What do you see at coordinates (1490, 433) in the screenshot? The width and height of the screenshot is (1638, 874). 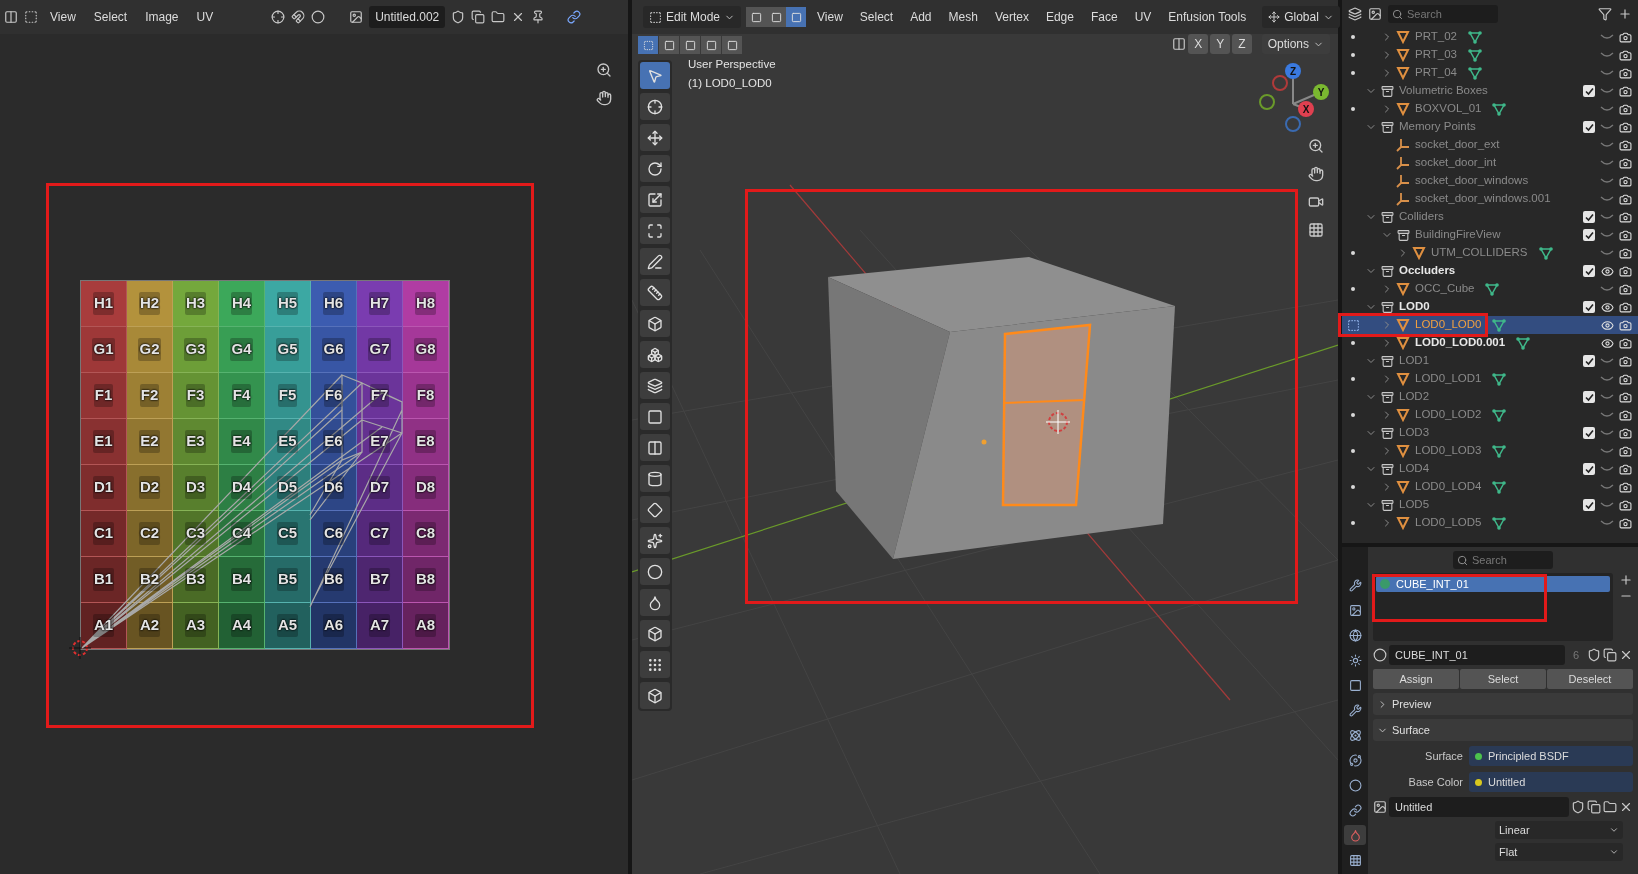 I see `outliner-row: LOD3` at bounding box center [1490, 433].